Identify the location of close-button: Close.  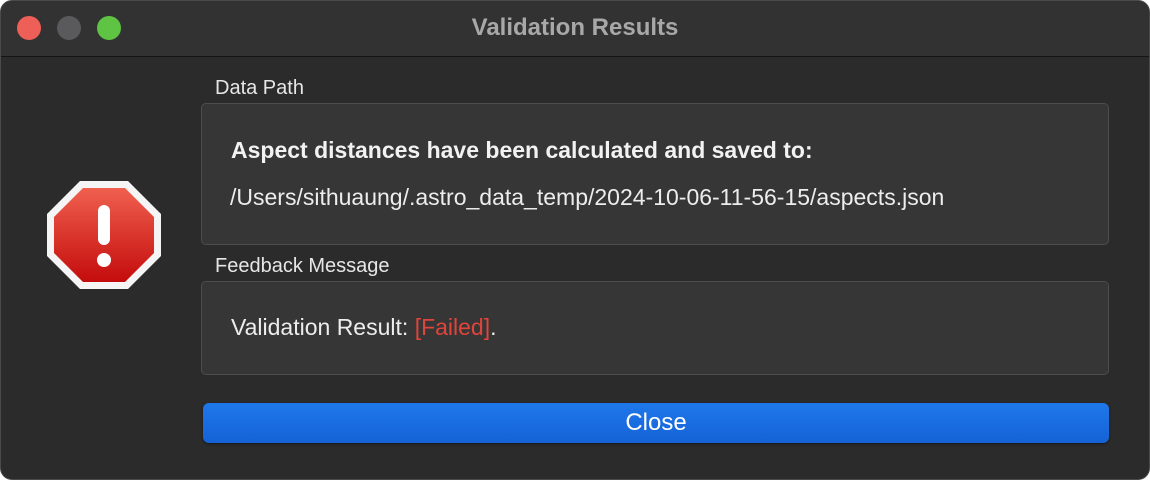
(656, 423).